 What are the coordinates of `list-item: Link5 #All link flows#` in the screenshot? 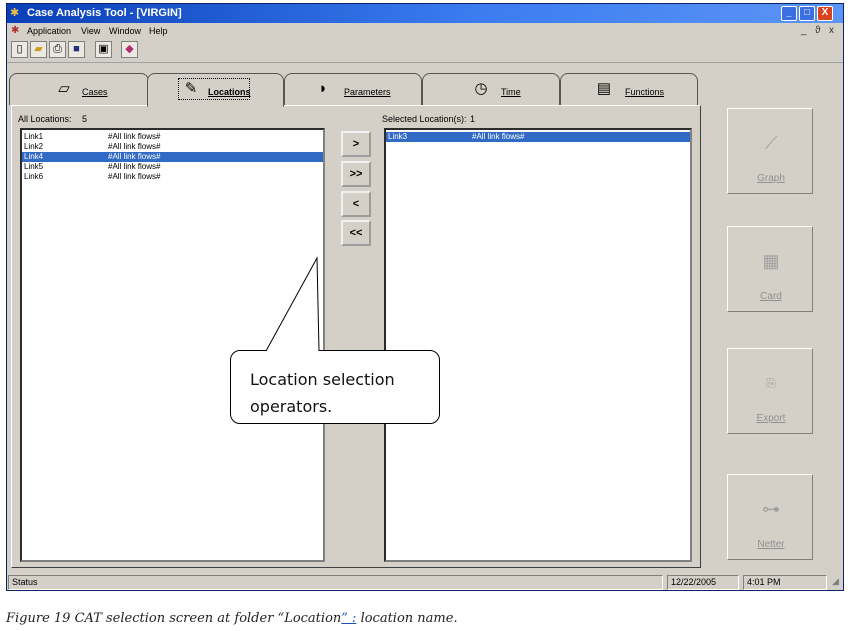 It's located at (172, 167).